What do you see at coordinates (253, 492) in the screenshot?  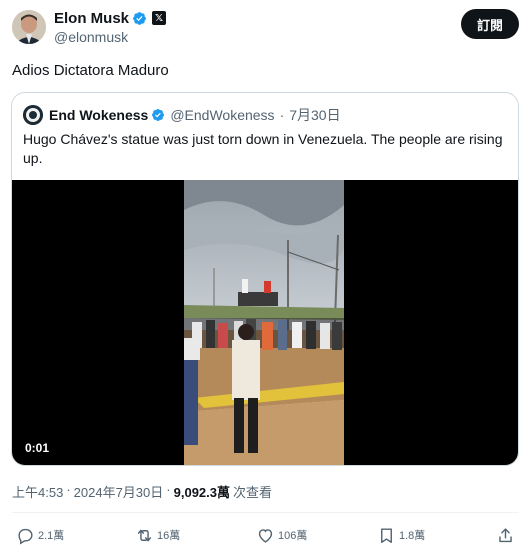 I see `view-count-label: 次查看` at bounding box center [253, 492].